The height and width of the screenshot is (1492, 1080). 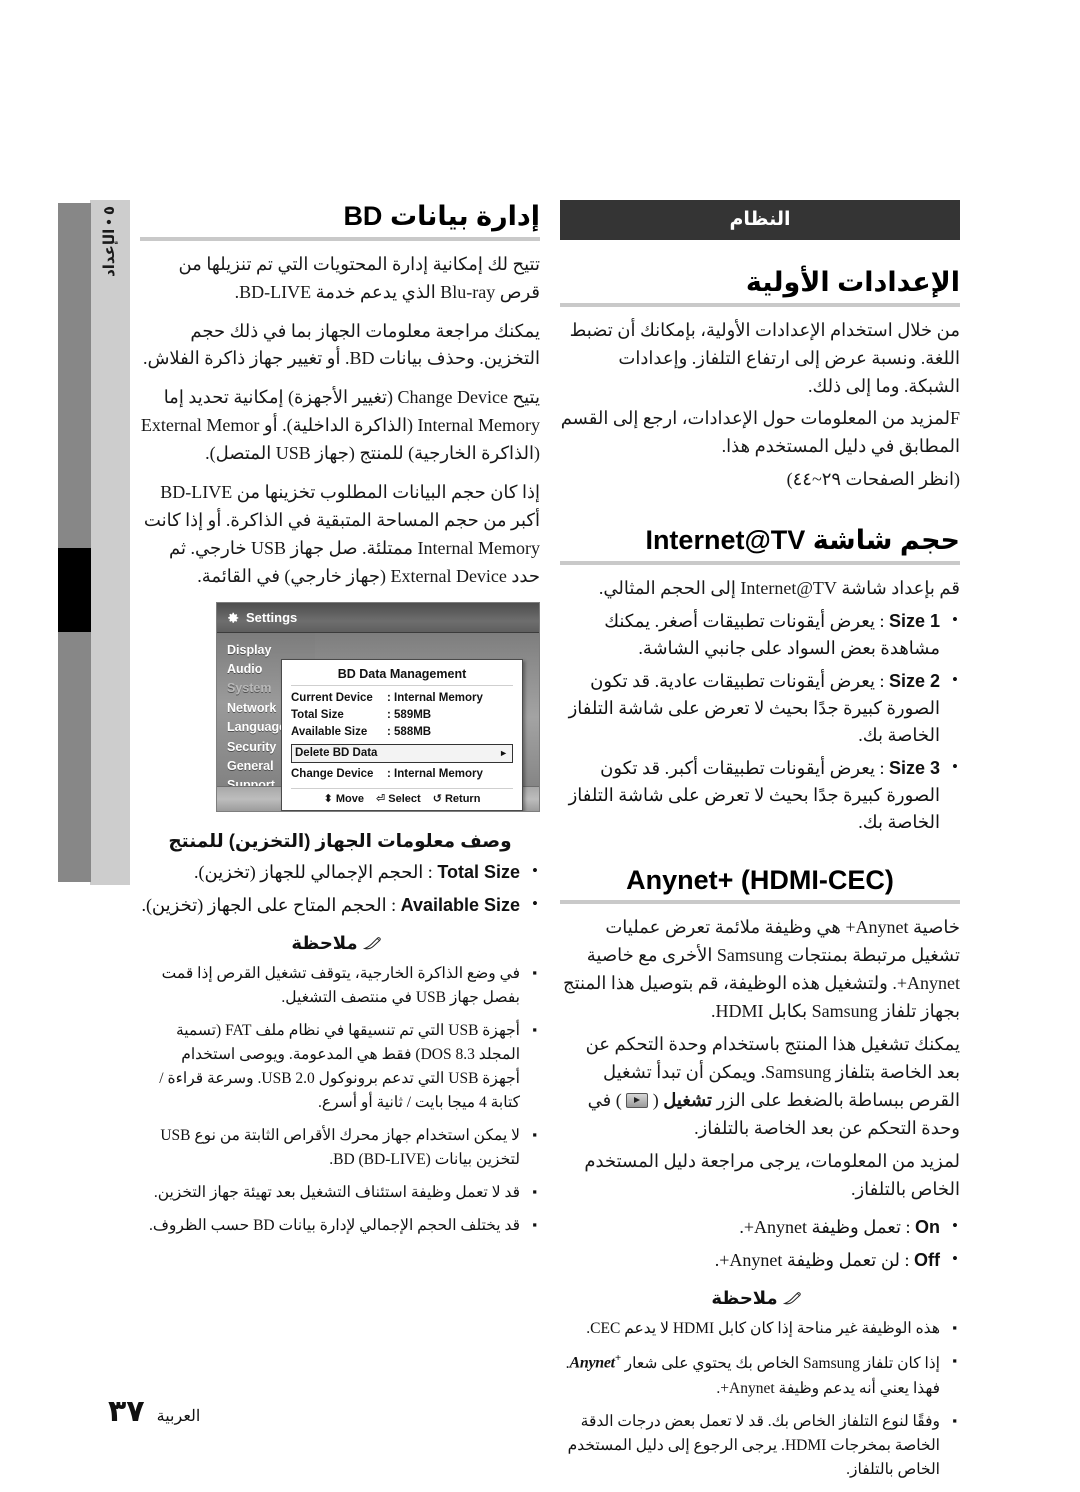 I want to click on option-label: Total Size, so click(x=478, y=871).